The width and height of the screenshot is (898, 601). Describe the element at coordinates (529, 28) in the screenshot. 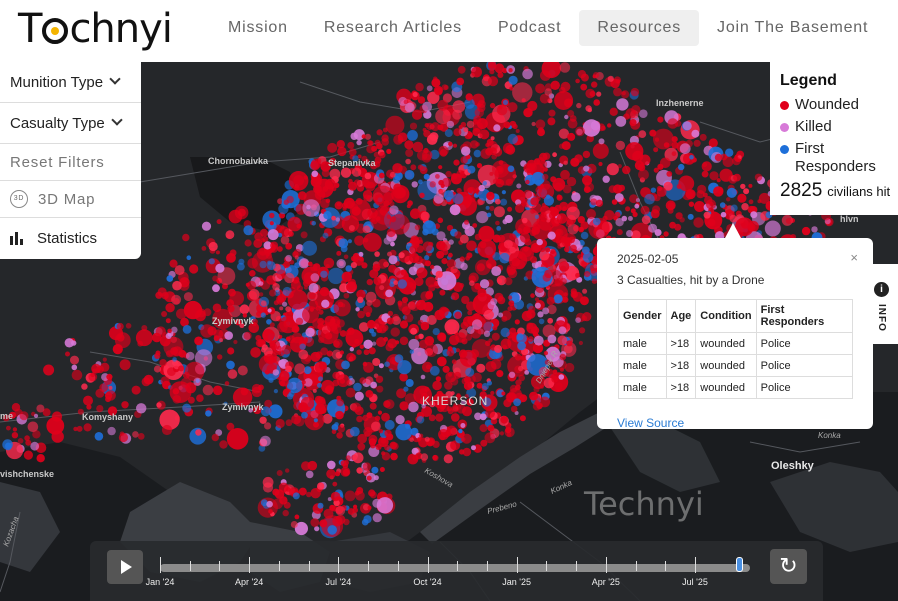

I see `nav-podcast: Podcast` at that location.